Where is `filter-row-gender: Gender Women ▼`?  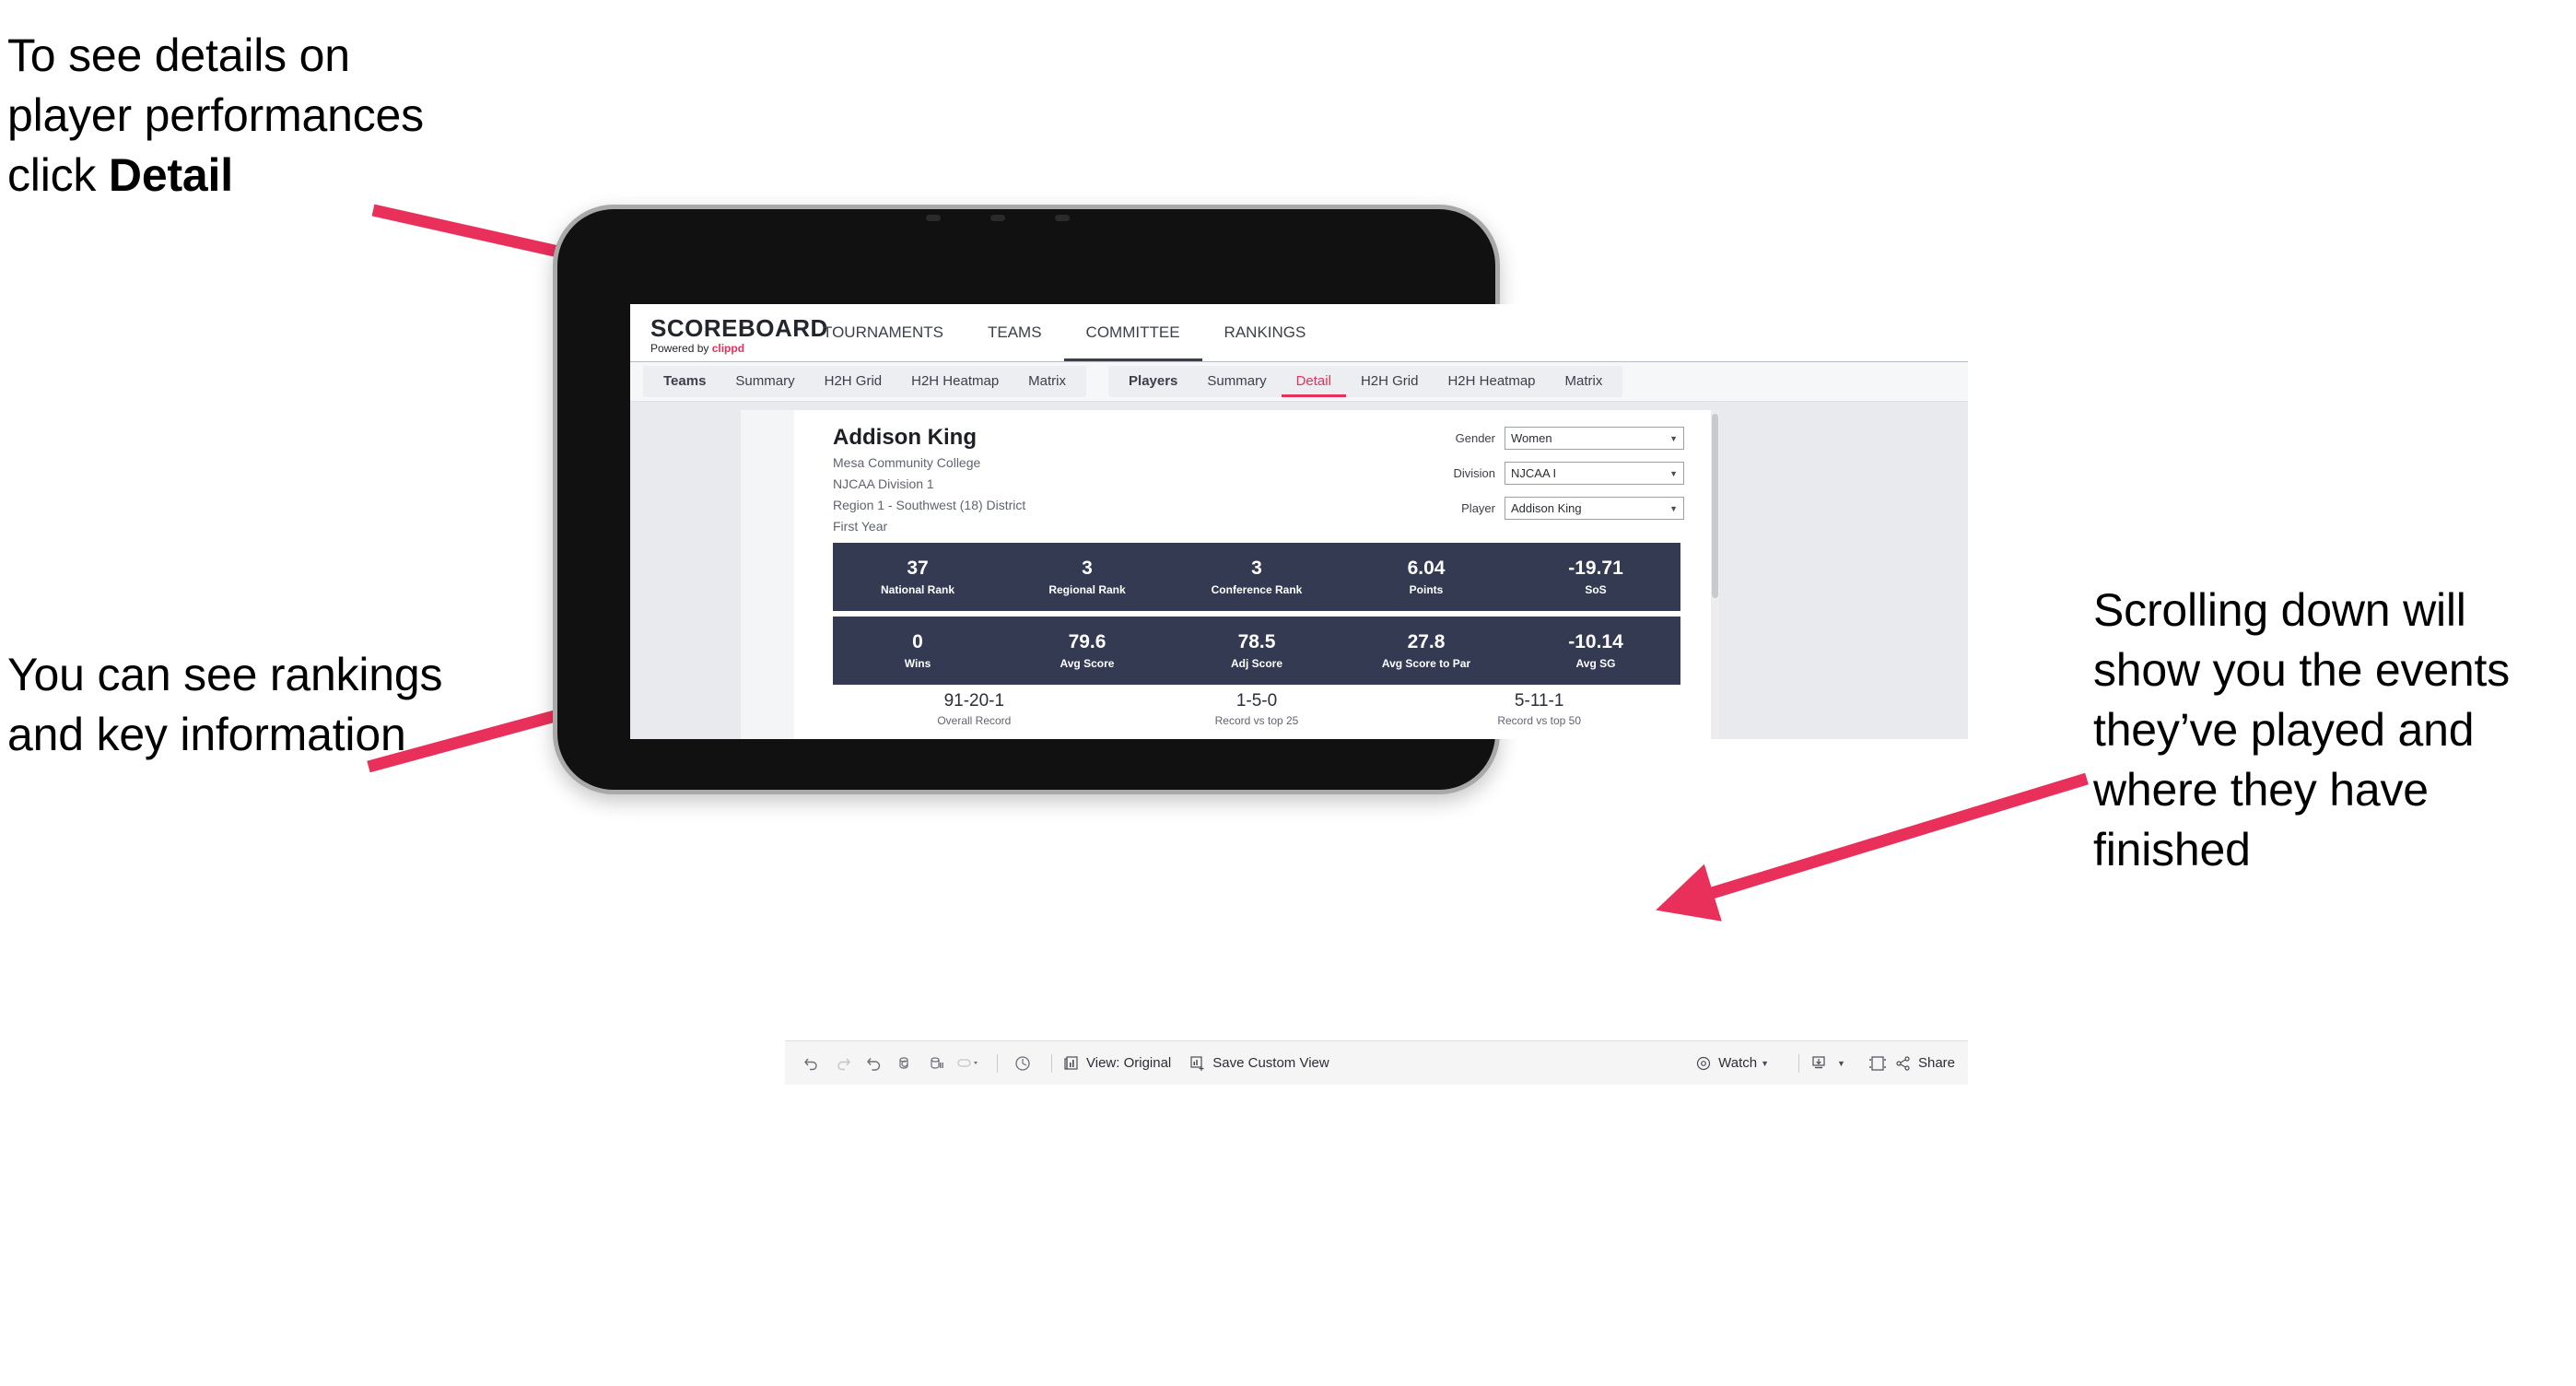 filter-row-gender: Gender Women ▼ is located at coordinates (1550, 438).